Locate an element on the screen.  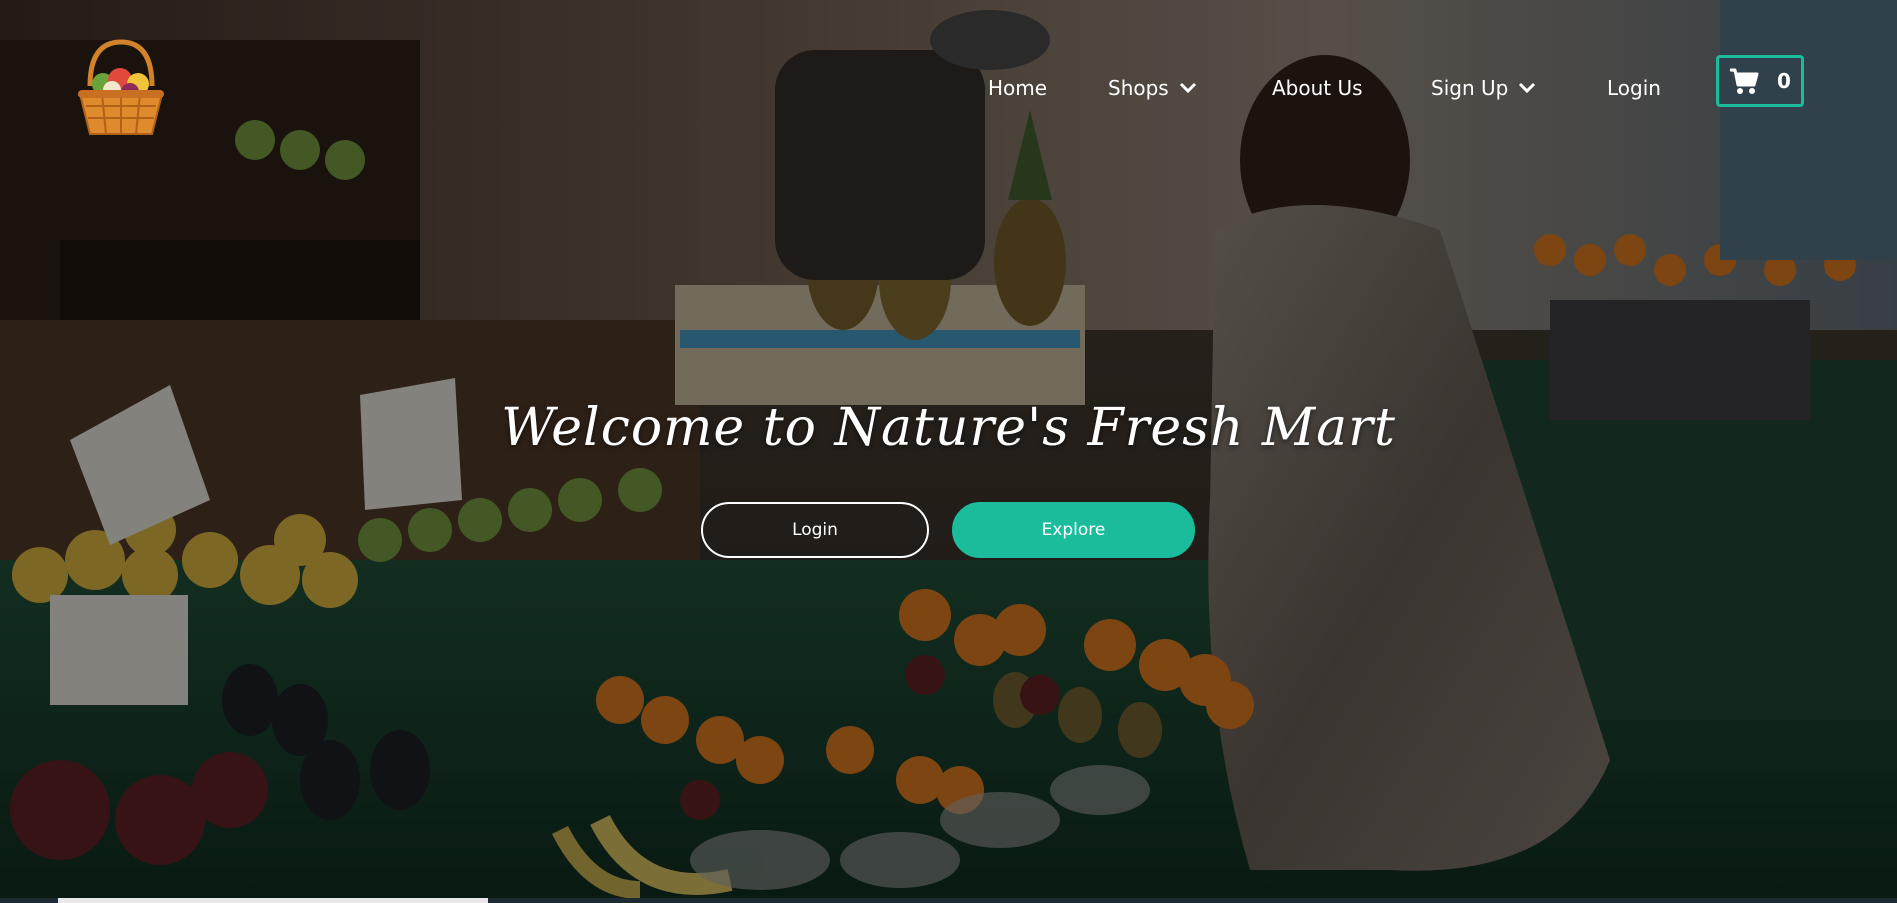
horizontal-scrollbar is located at coordinates (948, 900).